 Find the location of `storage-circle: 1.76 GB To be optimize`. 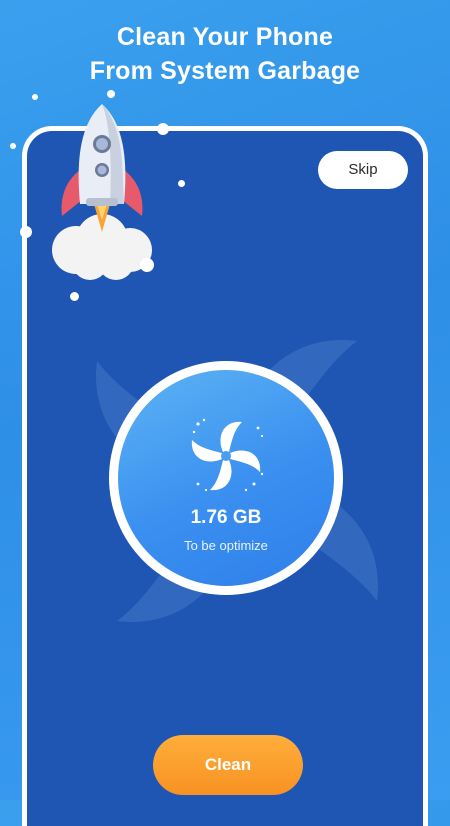

storage-circle: 1.76 GB To be optimize is located at coordinates (226, 478).